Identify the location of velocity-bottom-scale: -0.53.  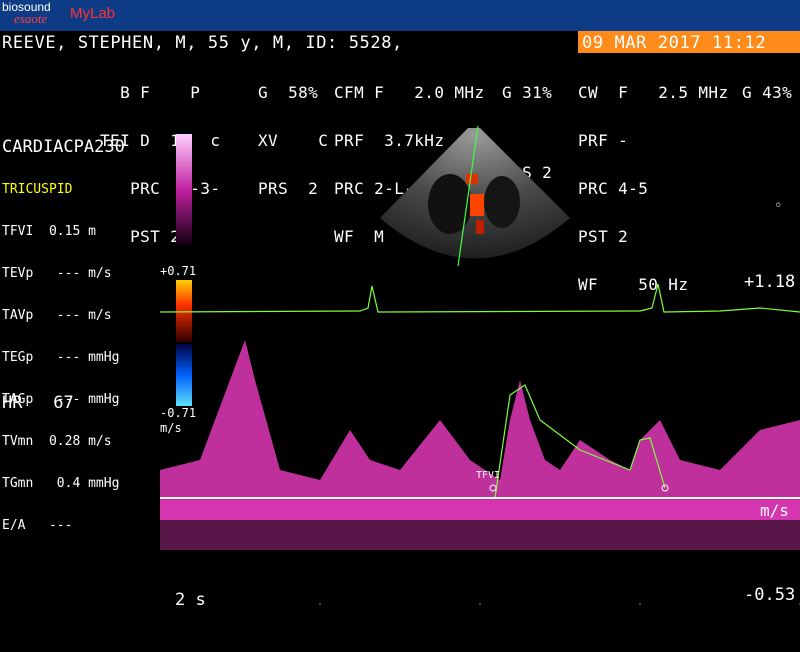
(770, 595).